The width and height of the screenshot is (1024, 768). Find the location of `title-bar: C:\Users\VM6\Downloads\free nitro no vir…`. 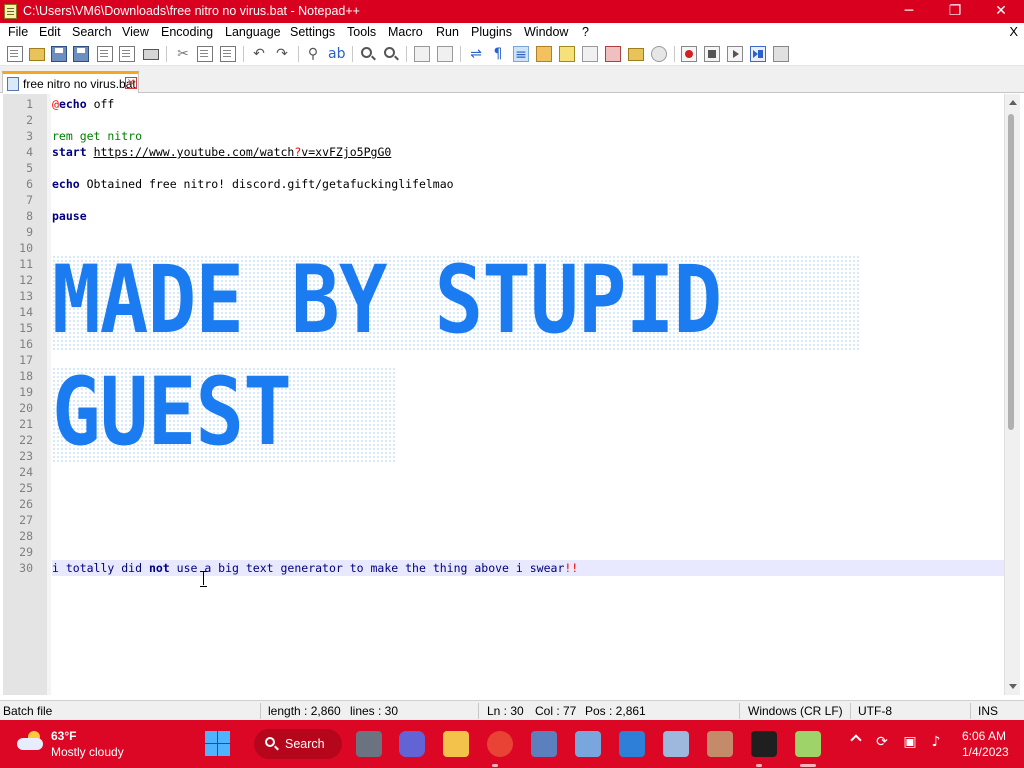

title-bar: C:\Users\VM6\Downloads\free nitro no vir… is located at coordinates (512, 11).